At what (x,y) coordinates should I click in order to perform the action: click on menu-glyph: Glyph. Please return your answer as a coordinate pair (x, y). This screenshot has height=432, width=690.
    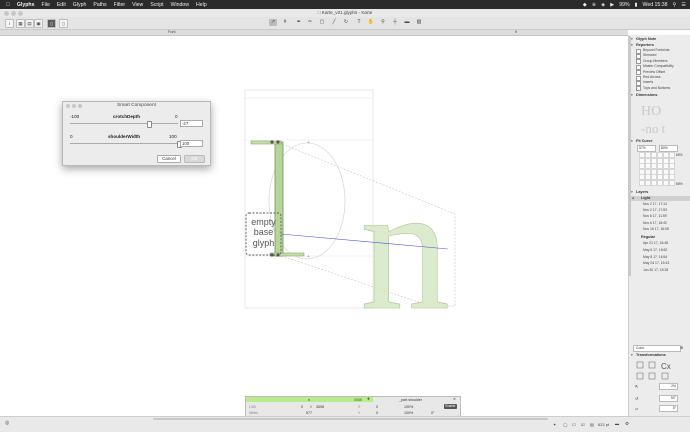
    Looking at the image, I should click on (80, 5).